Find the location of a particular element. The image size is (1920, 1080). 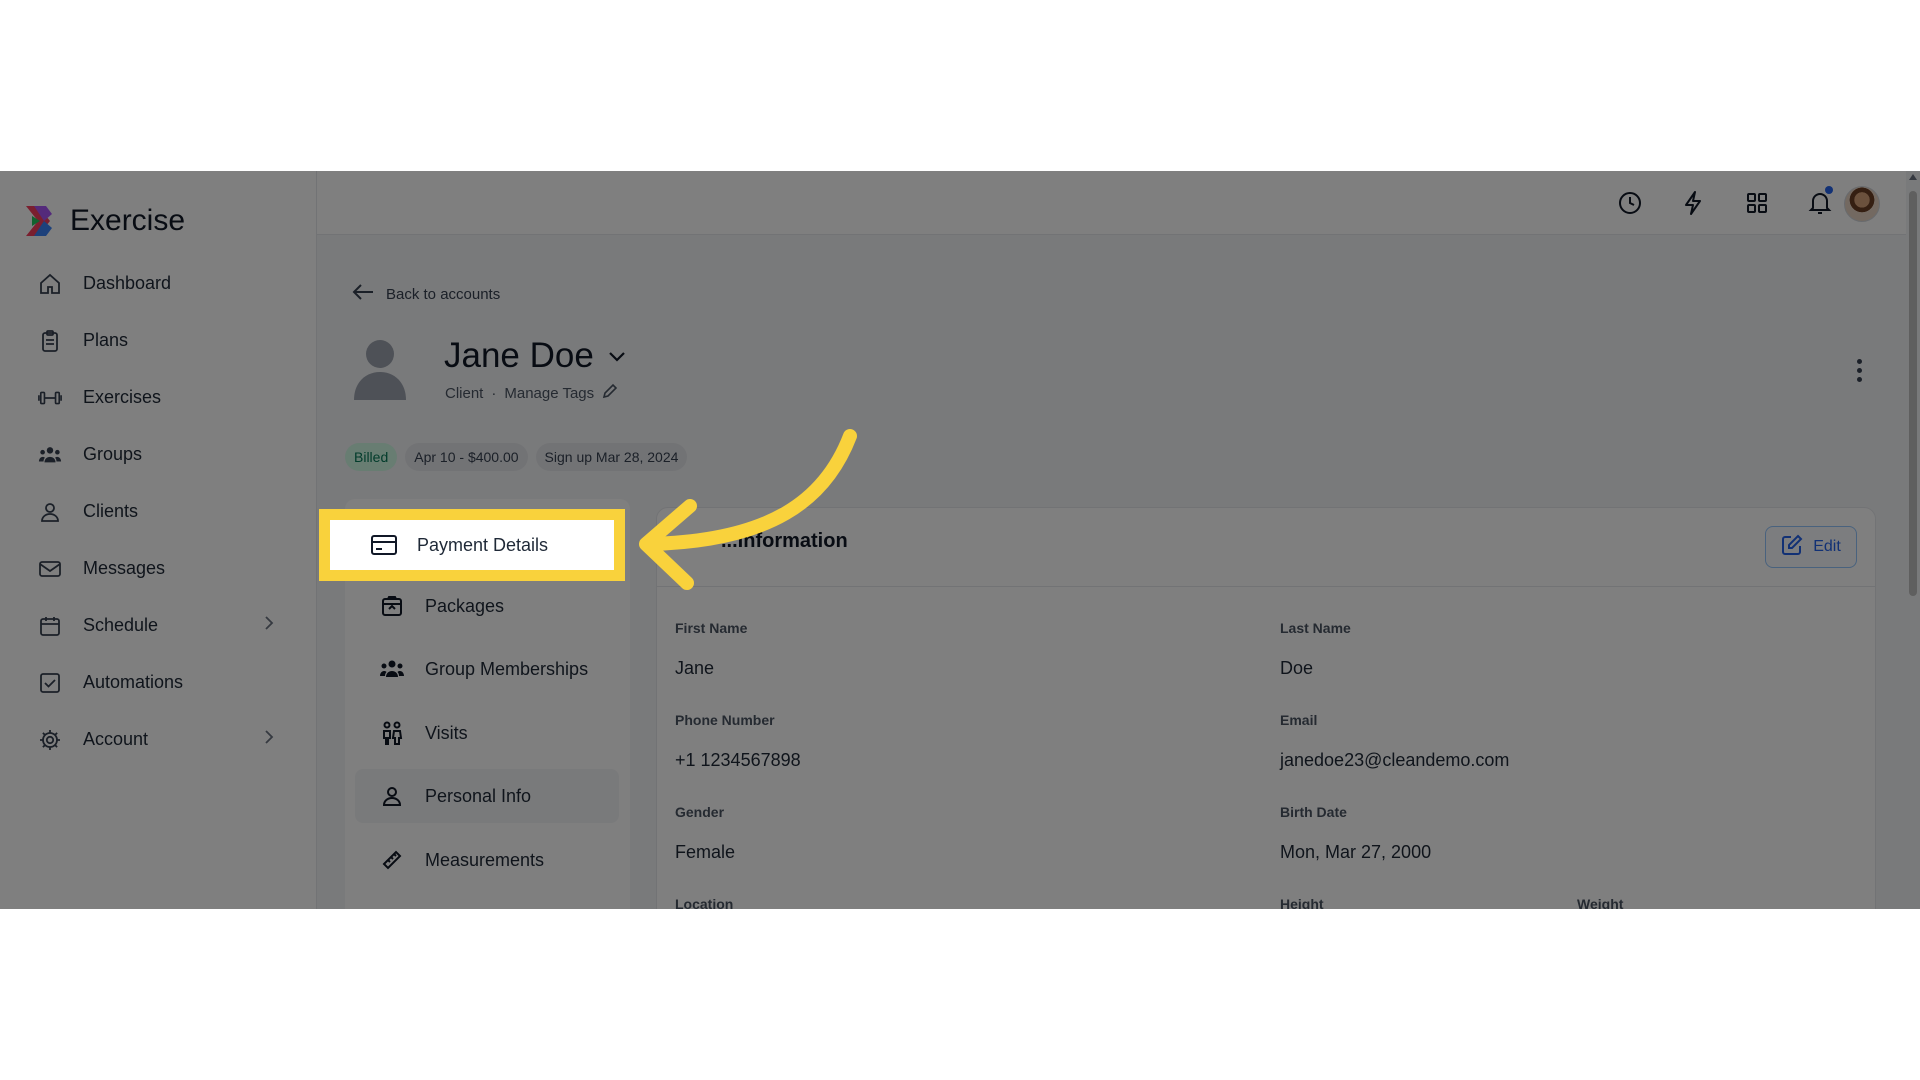

subnav-item-label: Packages is located at coordinates (465, 605).